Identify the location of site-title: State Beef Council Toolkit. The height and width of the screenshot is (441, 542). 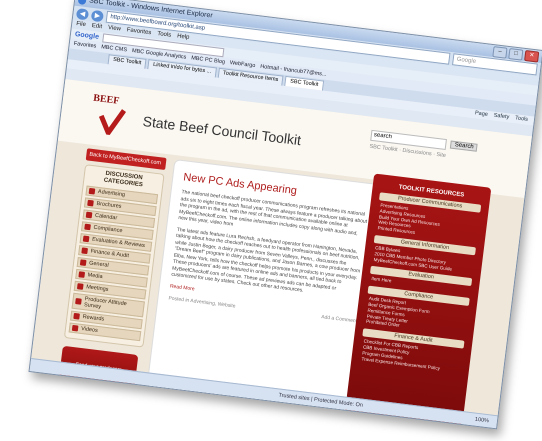
(221, 130).